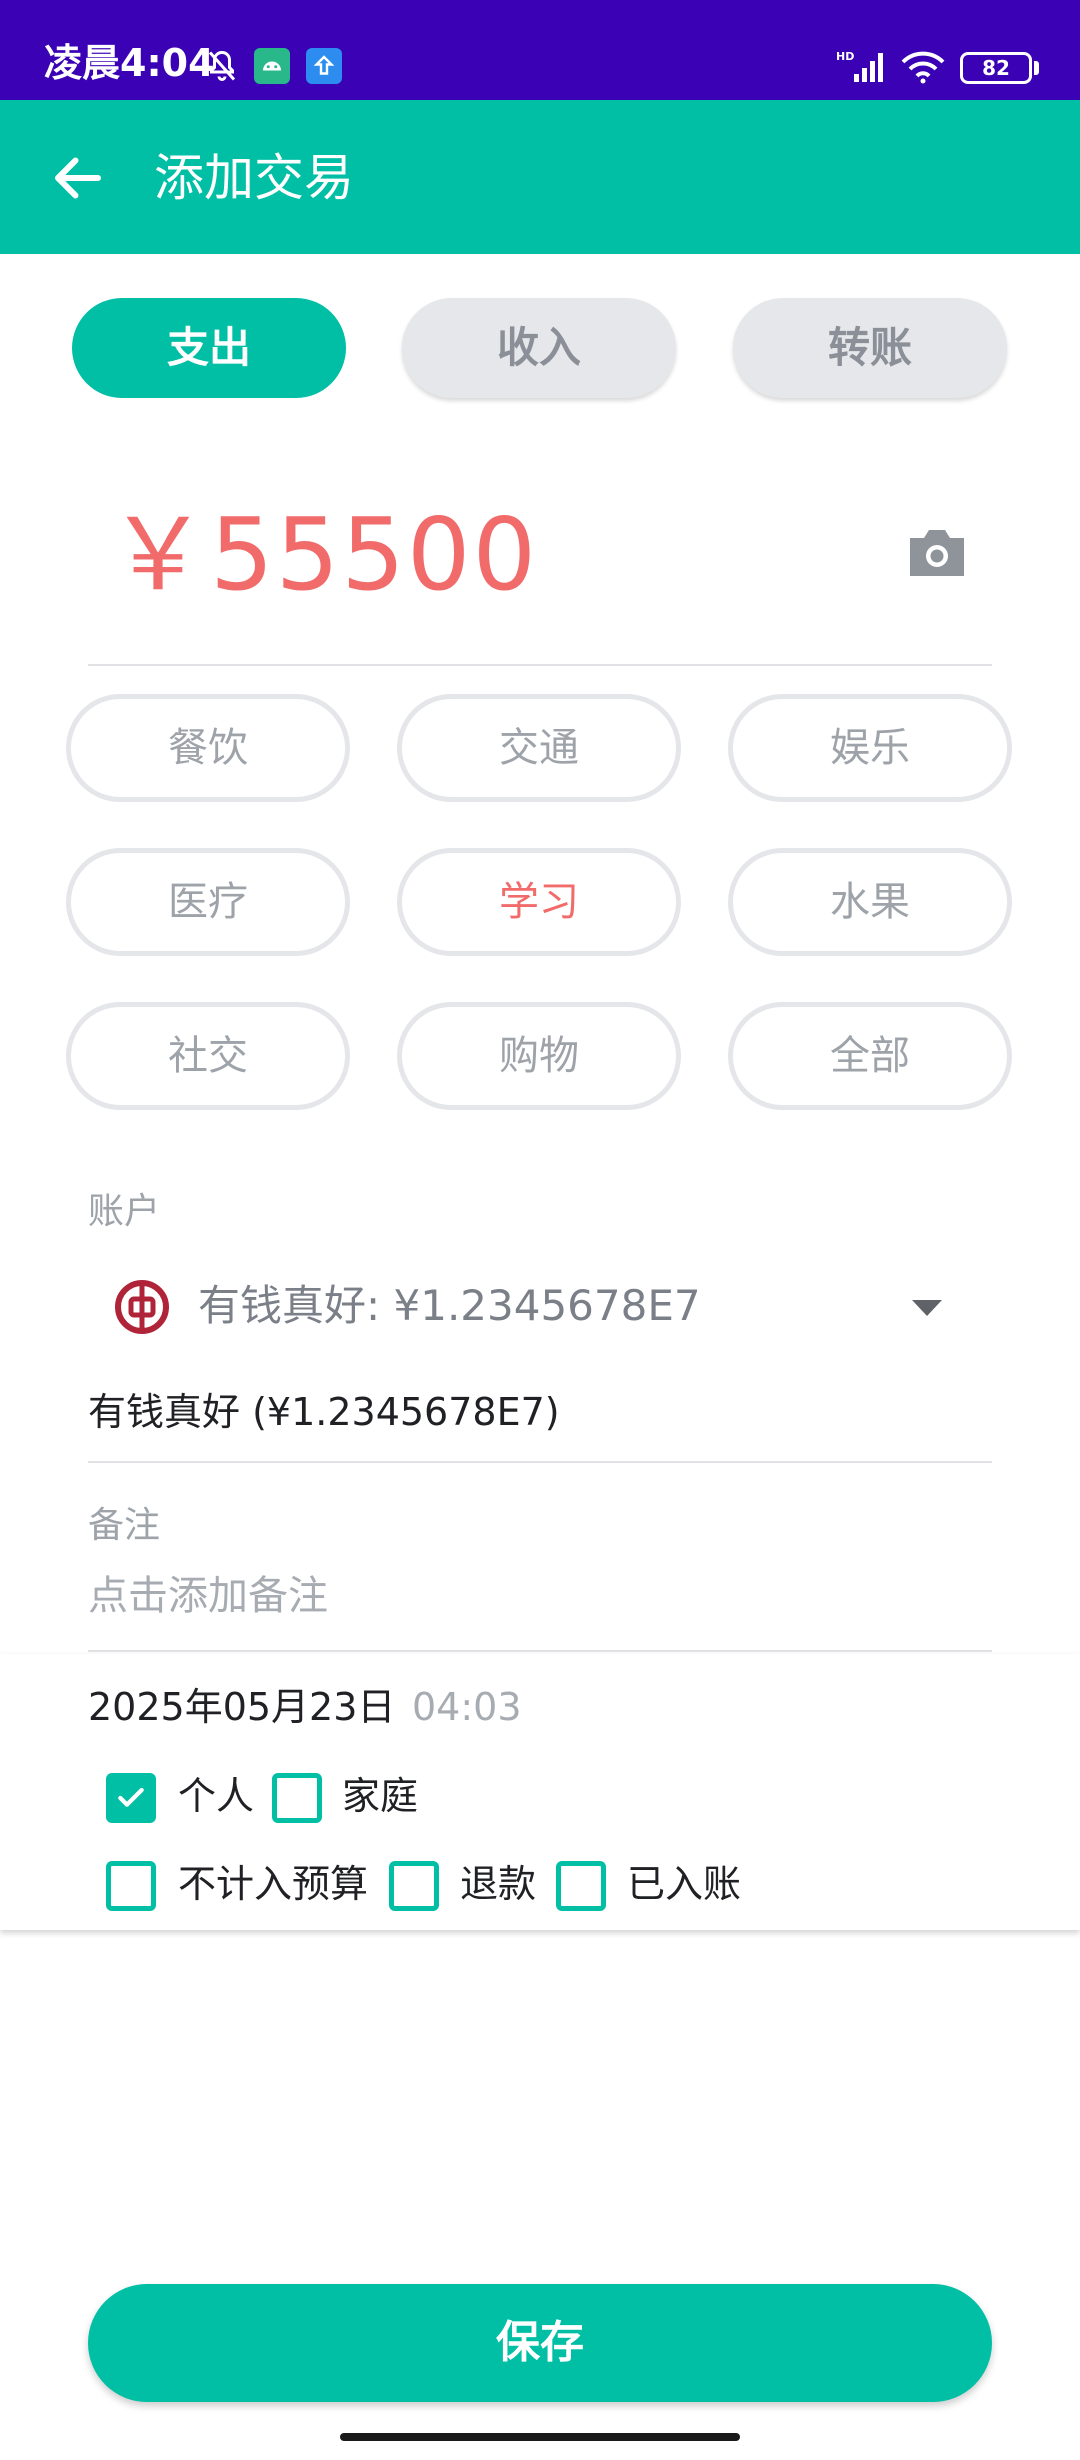 Image resolution: width=1080 pixels, height=2460 pixels. Describe the element at coordinates (129, 63) in the screenshot. I see `status-time: 凌晨4:04` at that location.